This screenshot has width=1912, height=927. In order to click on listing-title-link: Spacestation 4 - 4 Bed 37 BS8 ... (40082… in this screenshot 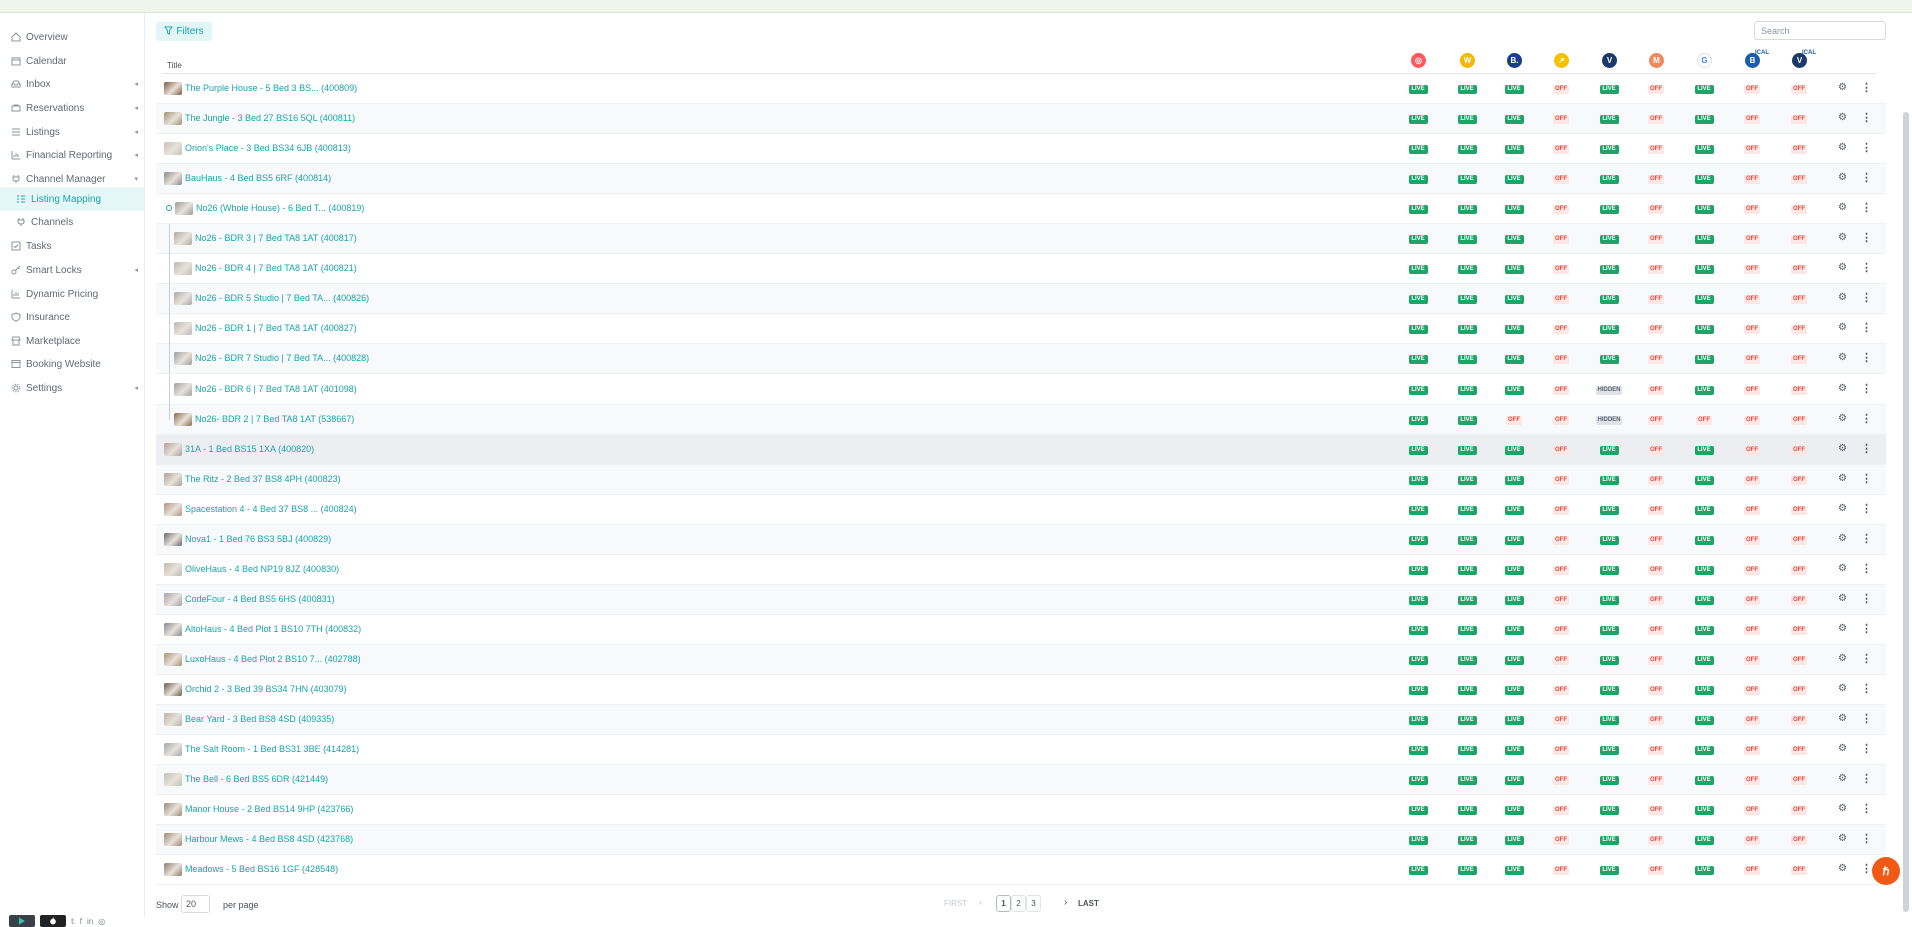, I will do `click(271, 509)`.